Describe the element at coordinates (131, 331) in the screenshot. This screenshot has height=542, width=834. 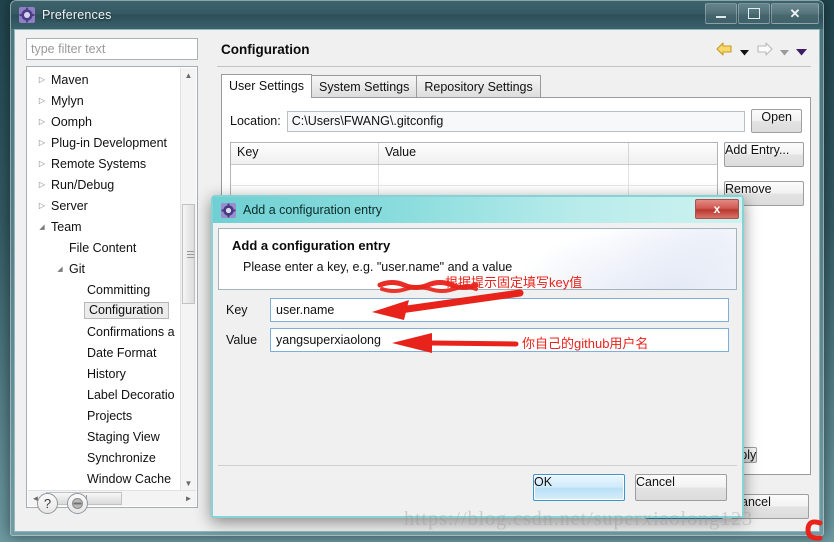
I see `tree-item-label: Confirmations a` at that location.